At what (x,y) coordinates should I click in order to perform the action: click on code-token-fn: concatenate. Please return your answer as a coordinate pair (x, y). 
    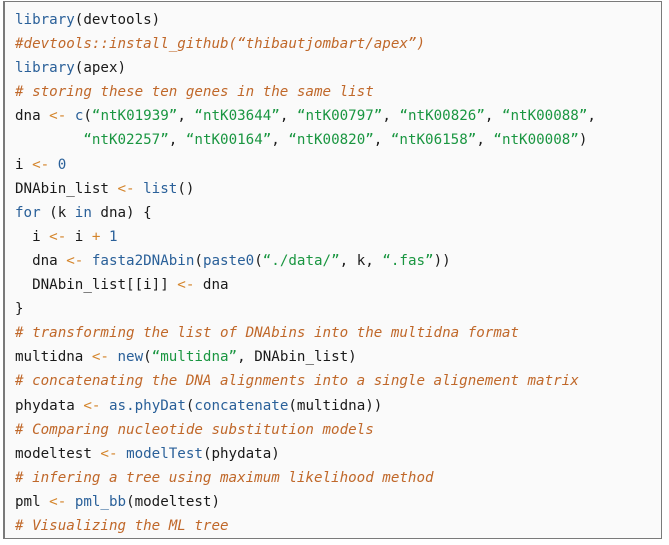
    Looking at the image, I should click on (241, 405).